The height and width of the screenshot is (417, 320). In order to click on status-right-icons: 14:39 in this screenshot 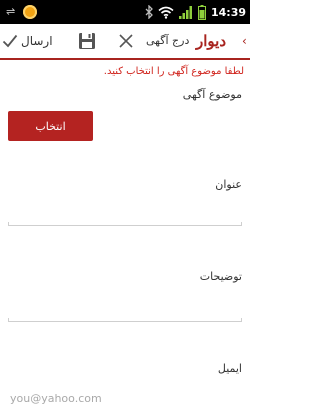, I will do `click(195, 12)`.